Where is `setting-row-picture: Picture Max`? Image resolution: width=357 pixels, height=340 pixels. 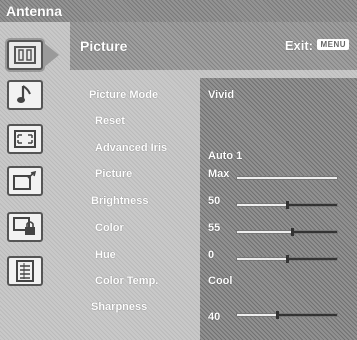
setting-row-picture: Picture Max is located at coordinates (178, 181).